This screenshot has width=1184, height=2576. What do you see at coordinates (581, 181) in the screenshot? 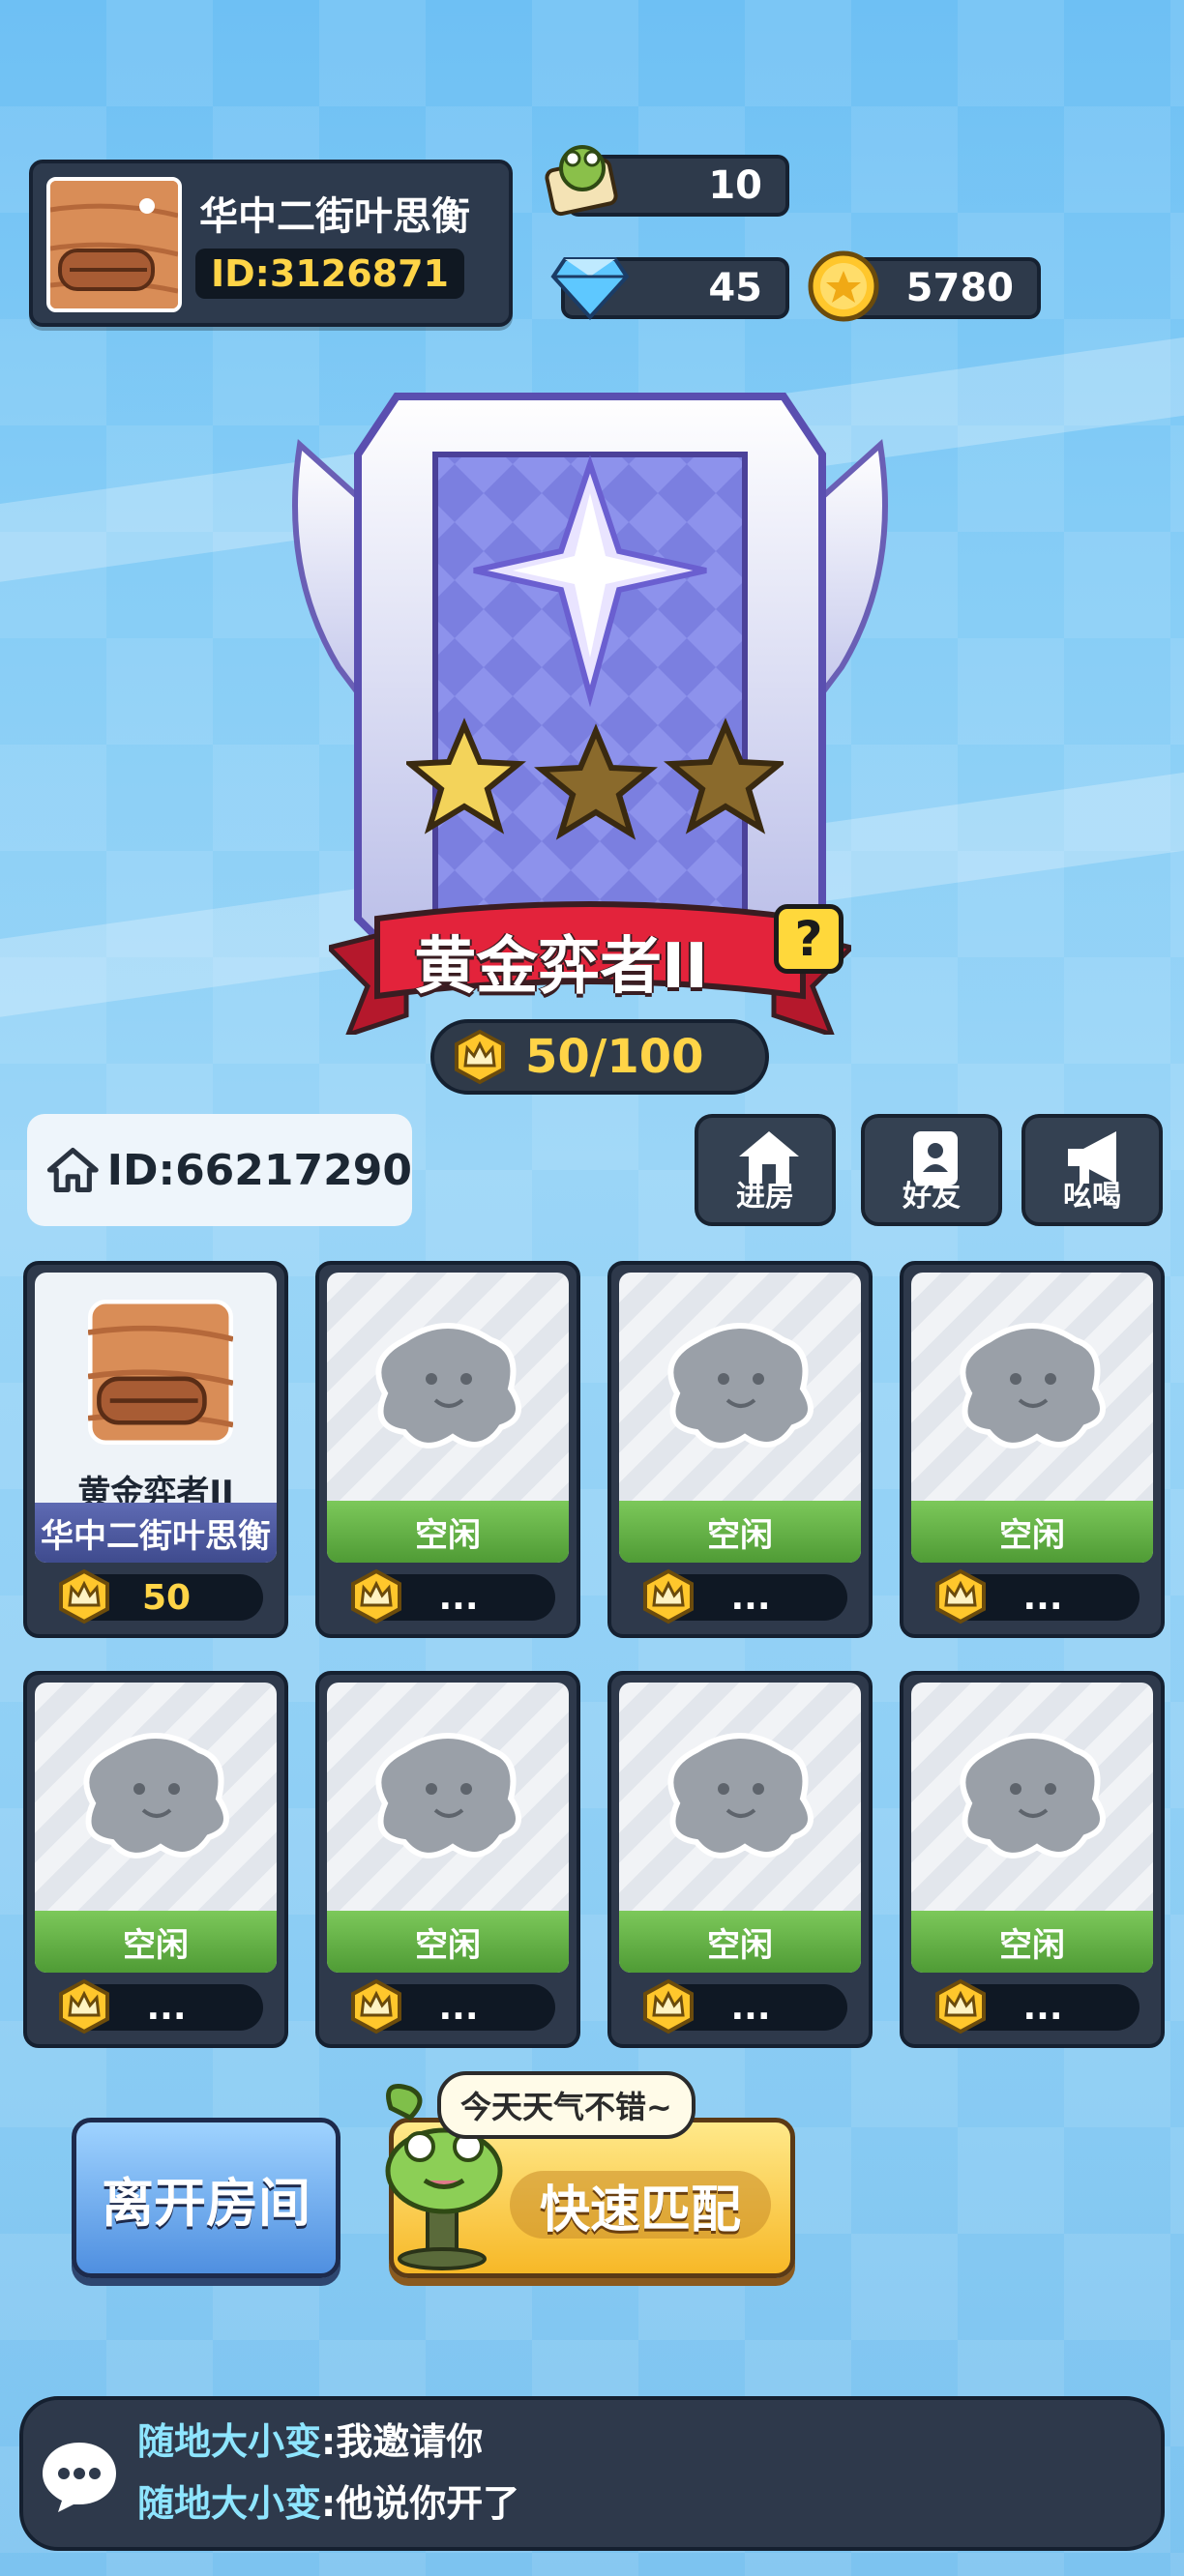
I see `frog-ticket-icon` at bounding box center [581, 181].